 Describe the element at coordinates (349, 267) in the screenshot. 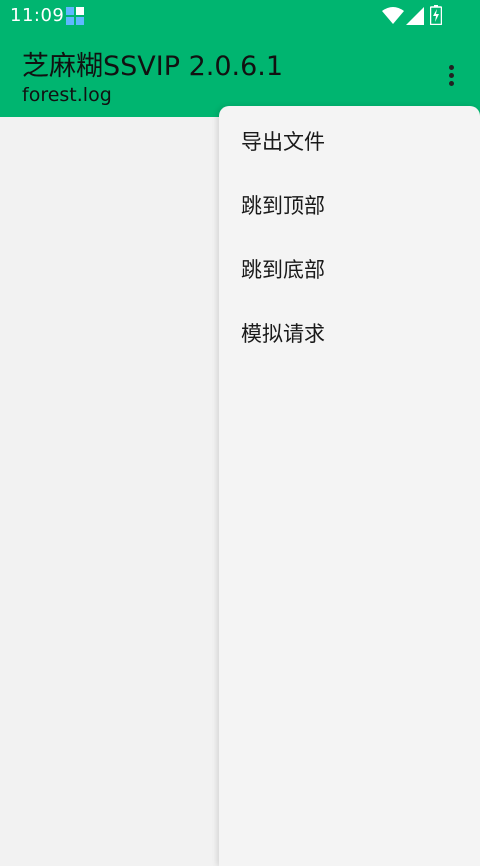

I see `menu-item-jump-bottom: 跳到底部` at that location.